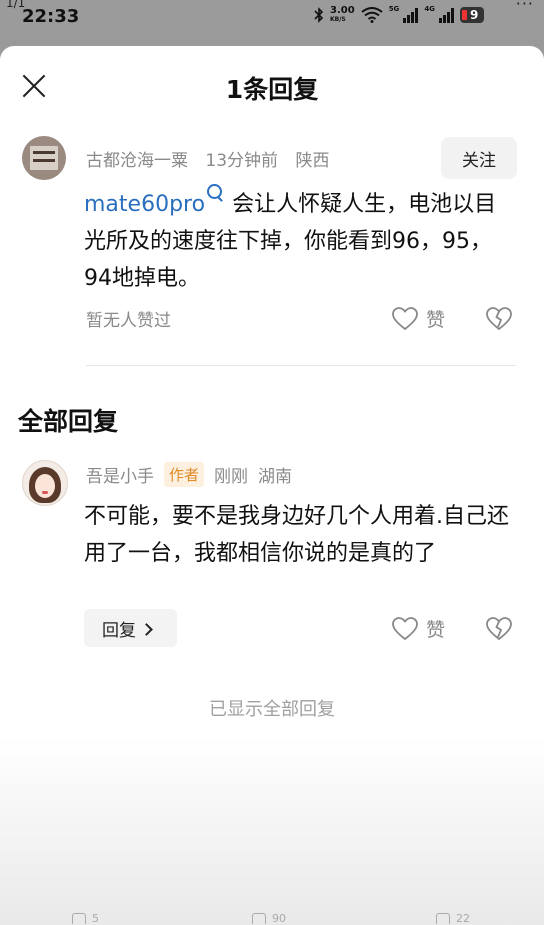  What do you see at coordinates (443, 918) in the screenshot?
I see `thumbs-up-icon` at bounding box center [443, 918].